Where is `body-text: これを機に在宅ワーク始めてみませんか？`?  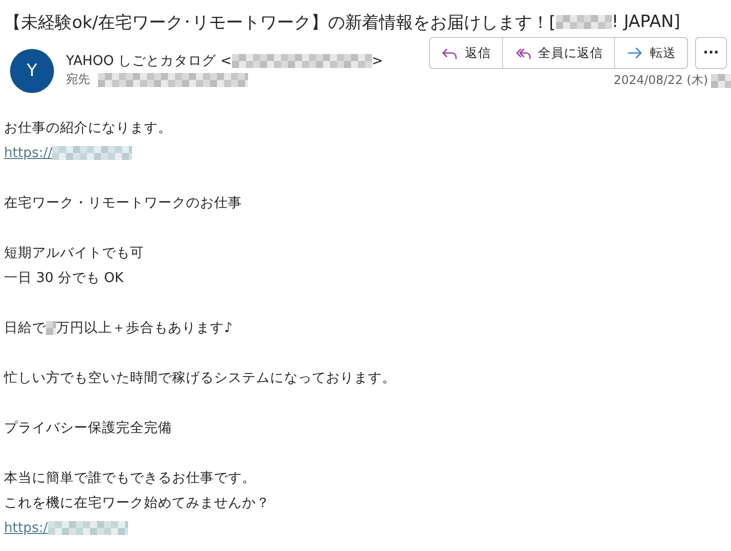 body-text: これを機に在宅ワーク始めてみませんか？ is located at coordinates (137, 503).